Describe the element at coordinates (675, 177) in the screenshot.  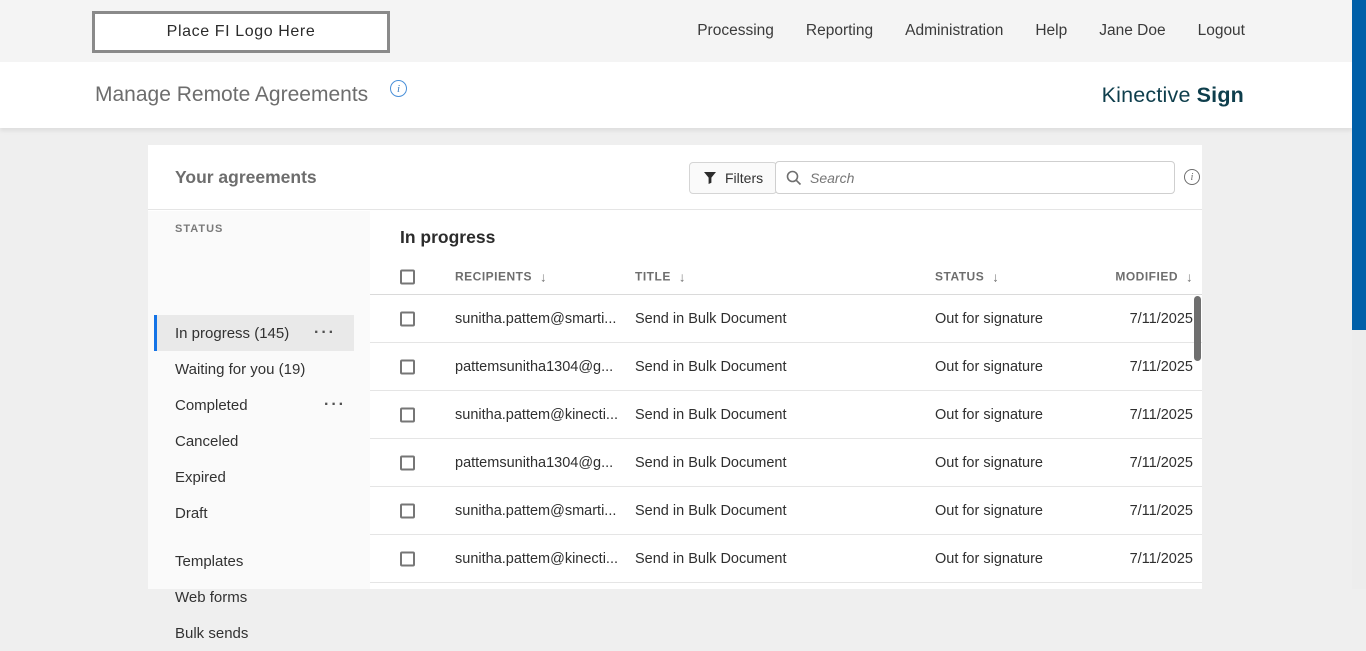
I see `panel-header: Your agreements Filters i` at that location.